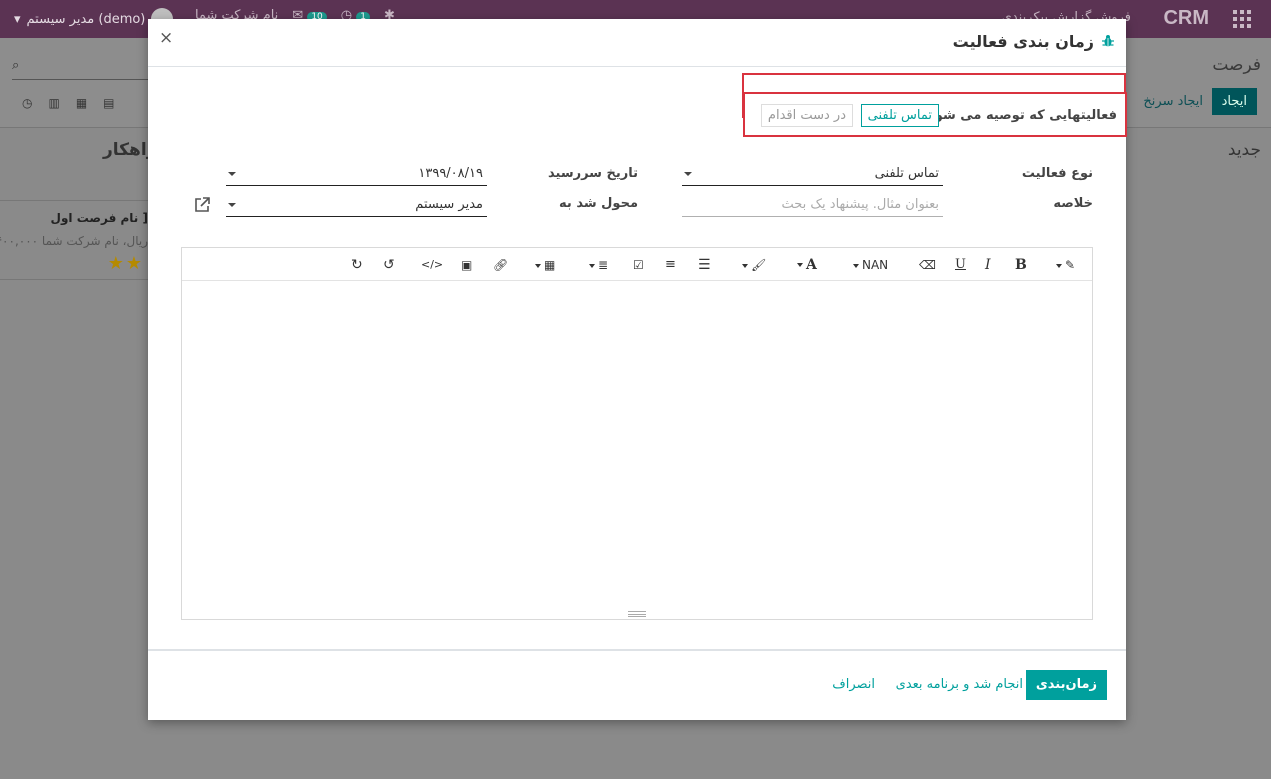  I want to click on summary-input: بعنوان مثال. پیشنهاد یک بحث, so click(812, 205).